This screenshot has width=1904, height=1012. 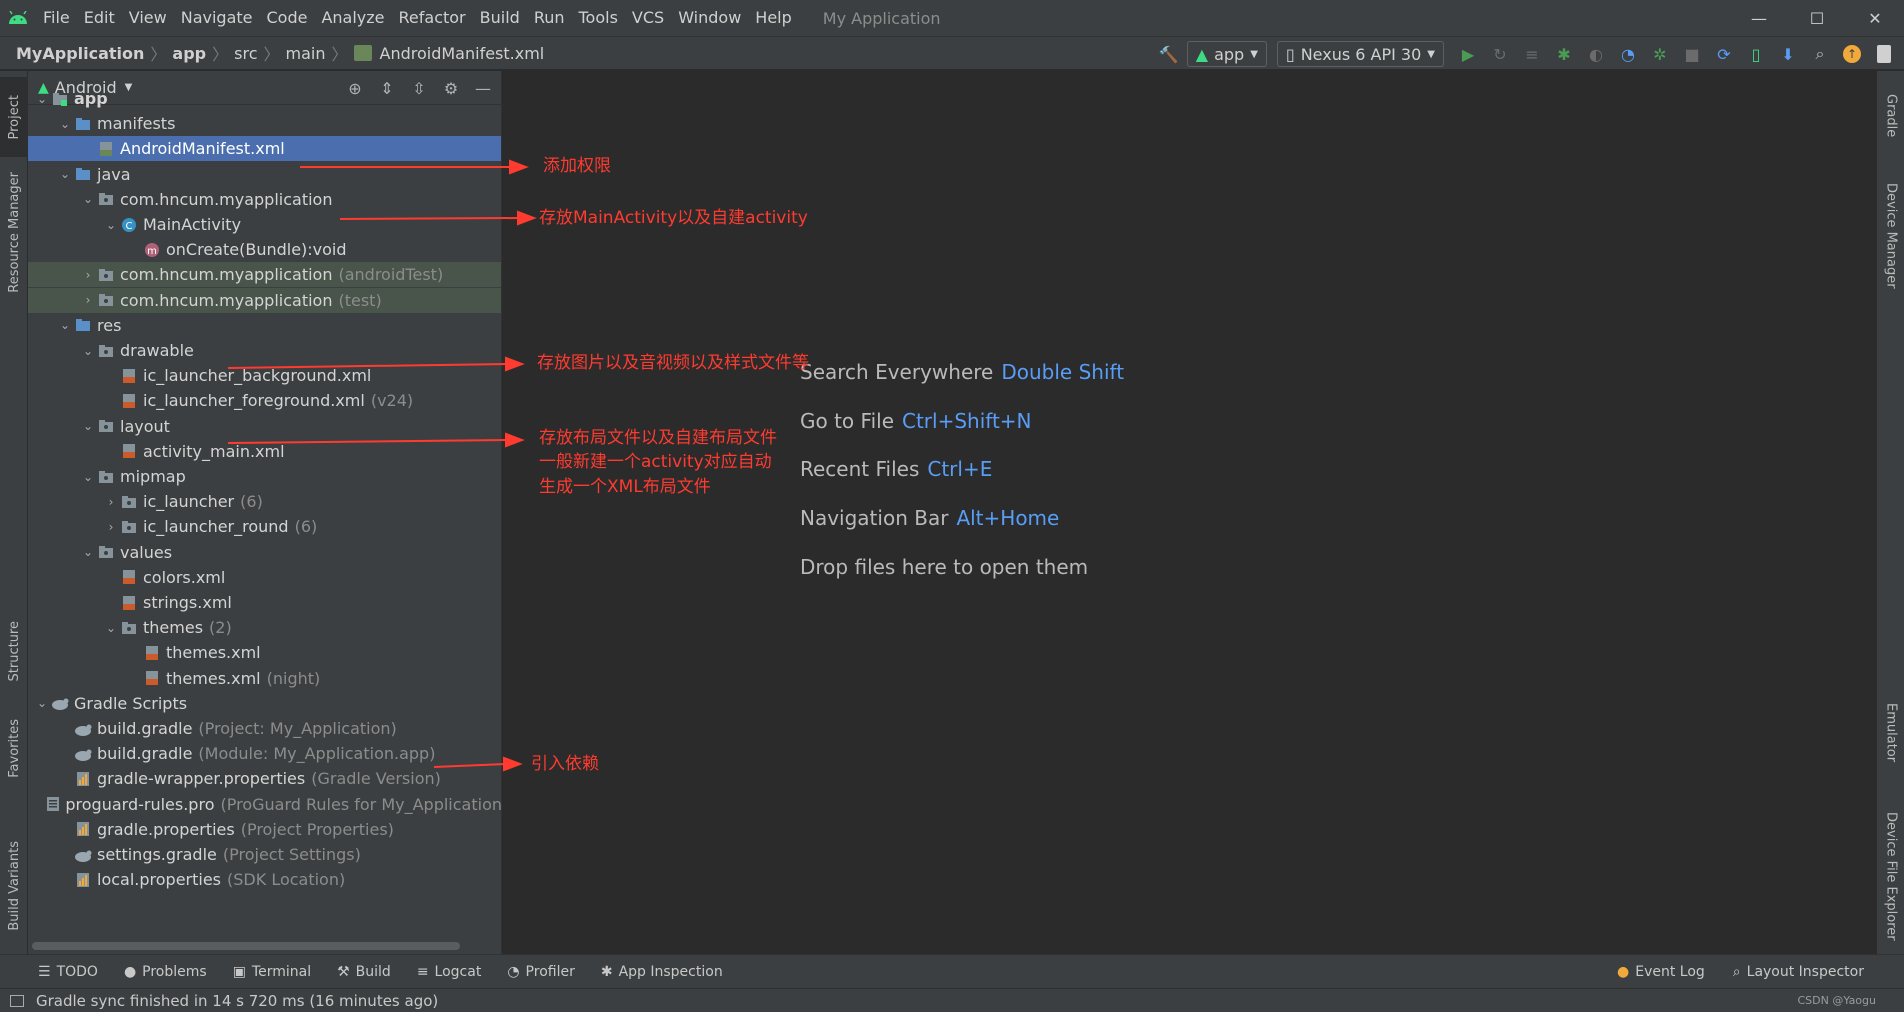 I want to click on device-file-explorer-tab: Device File Explorer, so click(x=1890, y=876).